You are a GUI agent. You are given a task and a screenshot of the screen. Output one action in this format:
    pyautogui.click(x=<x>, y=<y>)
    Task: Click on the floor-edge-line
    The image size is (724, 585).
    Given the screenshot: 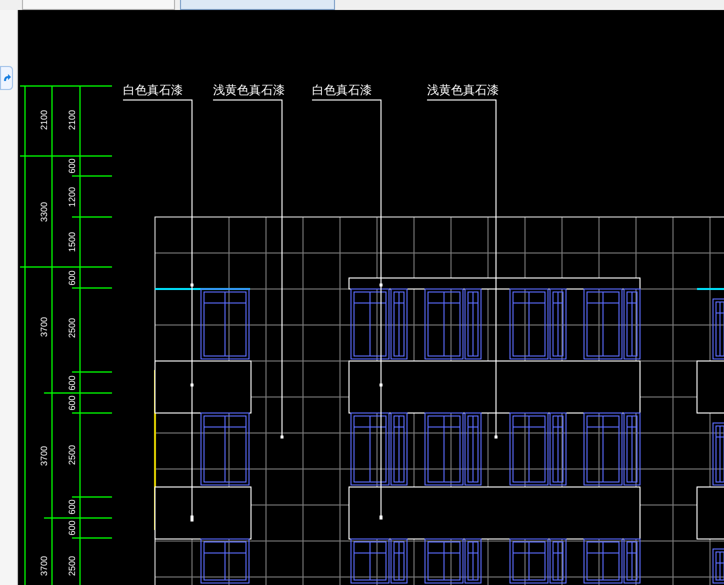 What is the action you would take?
    pyautogui.click(x=710, y=289)
    